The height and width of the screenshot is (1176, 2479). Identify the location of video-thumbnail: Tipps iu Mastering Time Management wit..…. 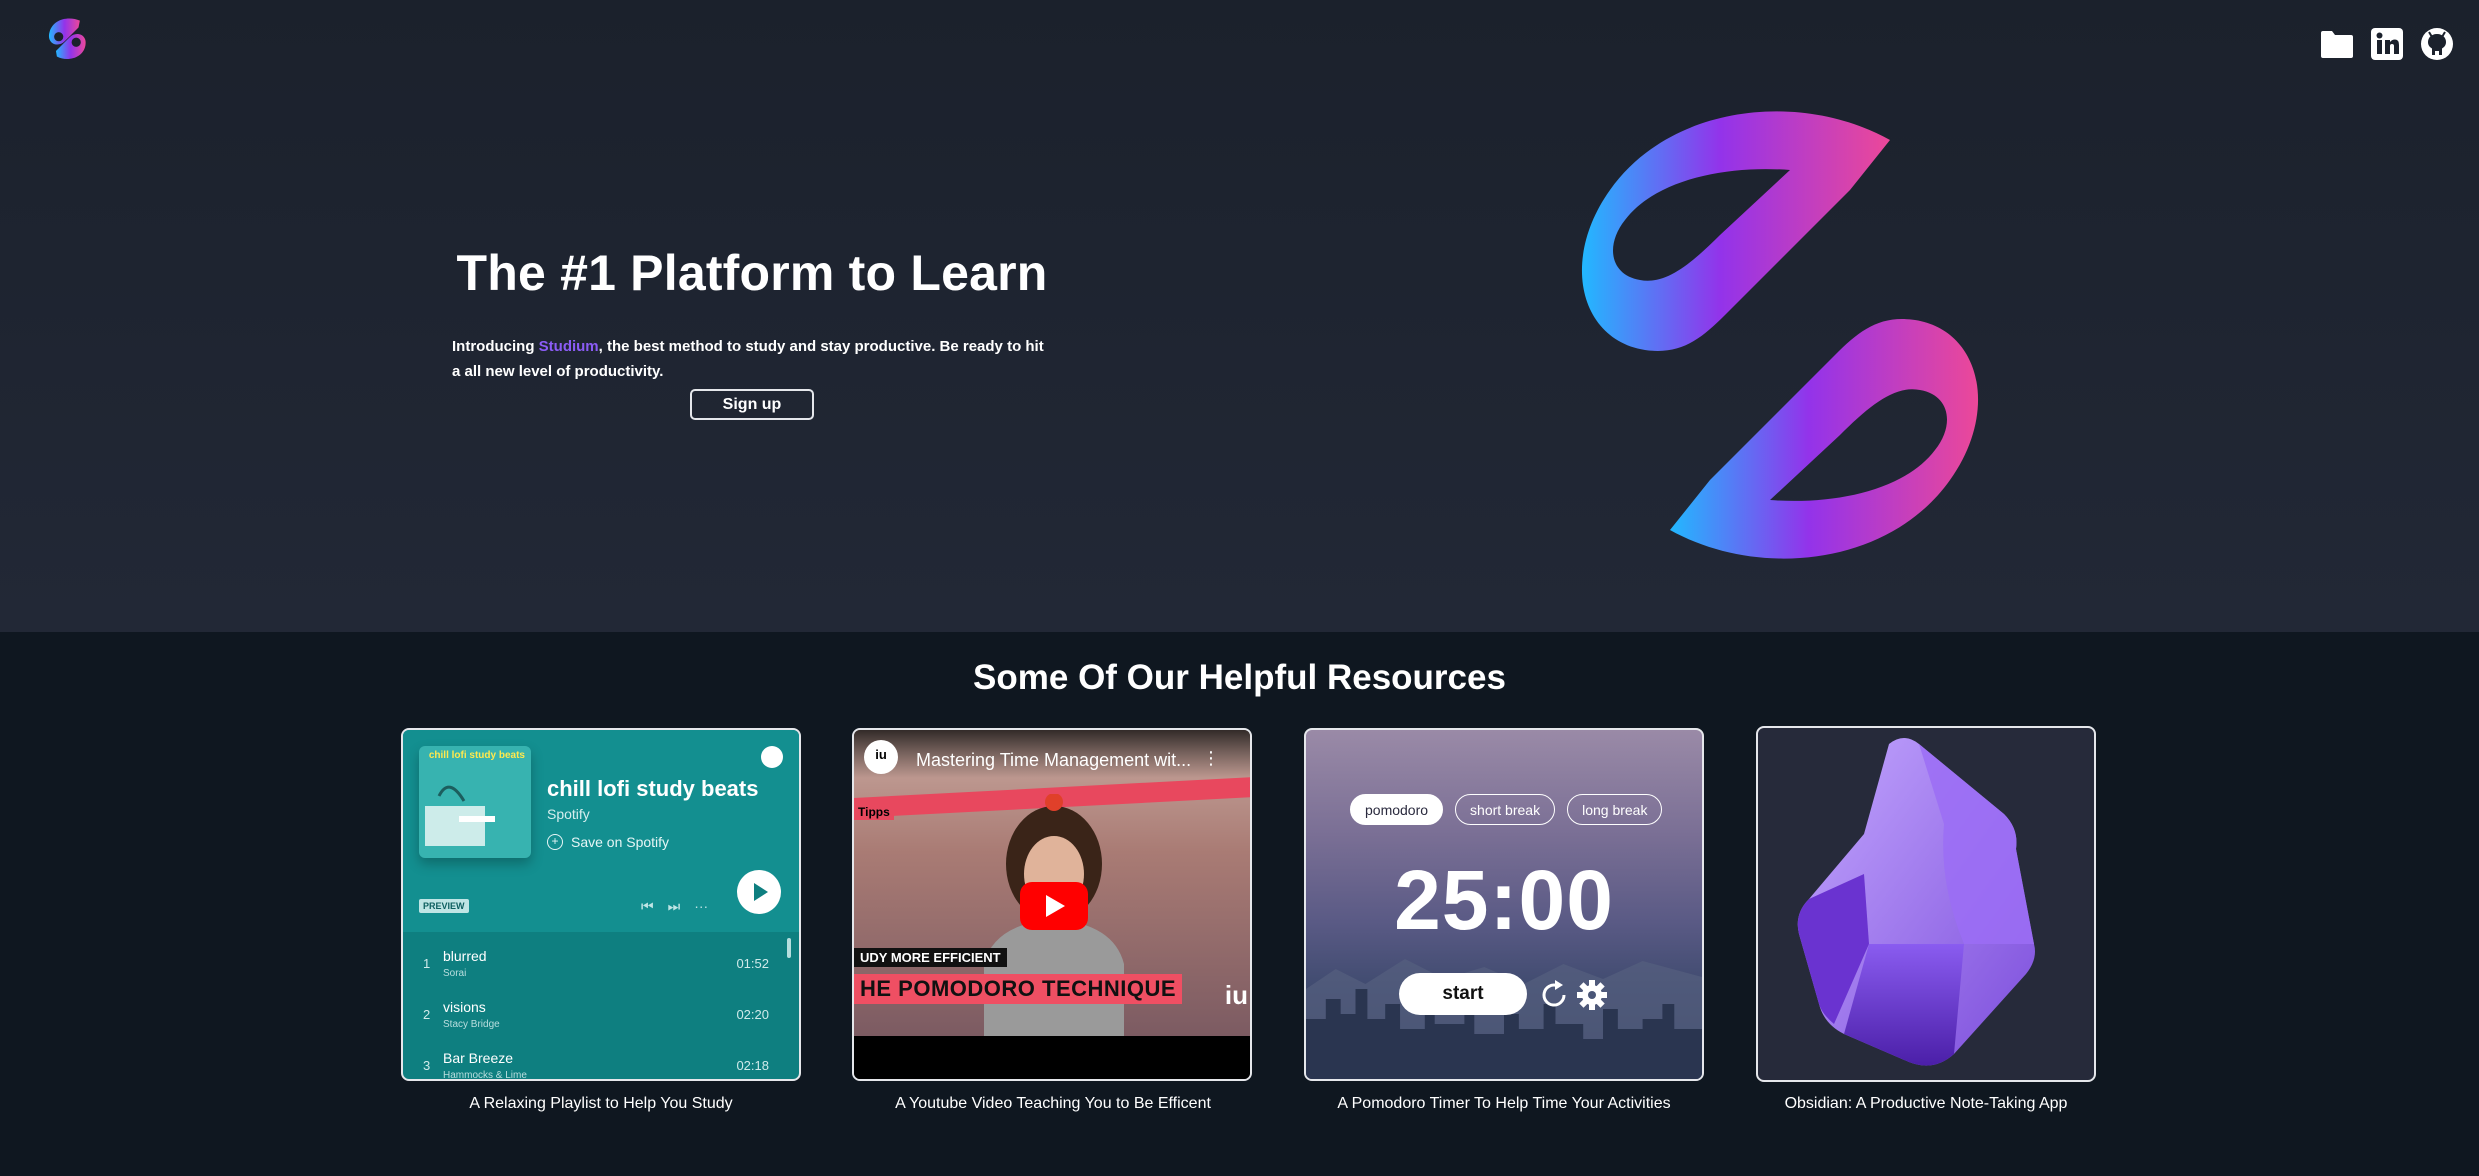
(1052, 883).